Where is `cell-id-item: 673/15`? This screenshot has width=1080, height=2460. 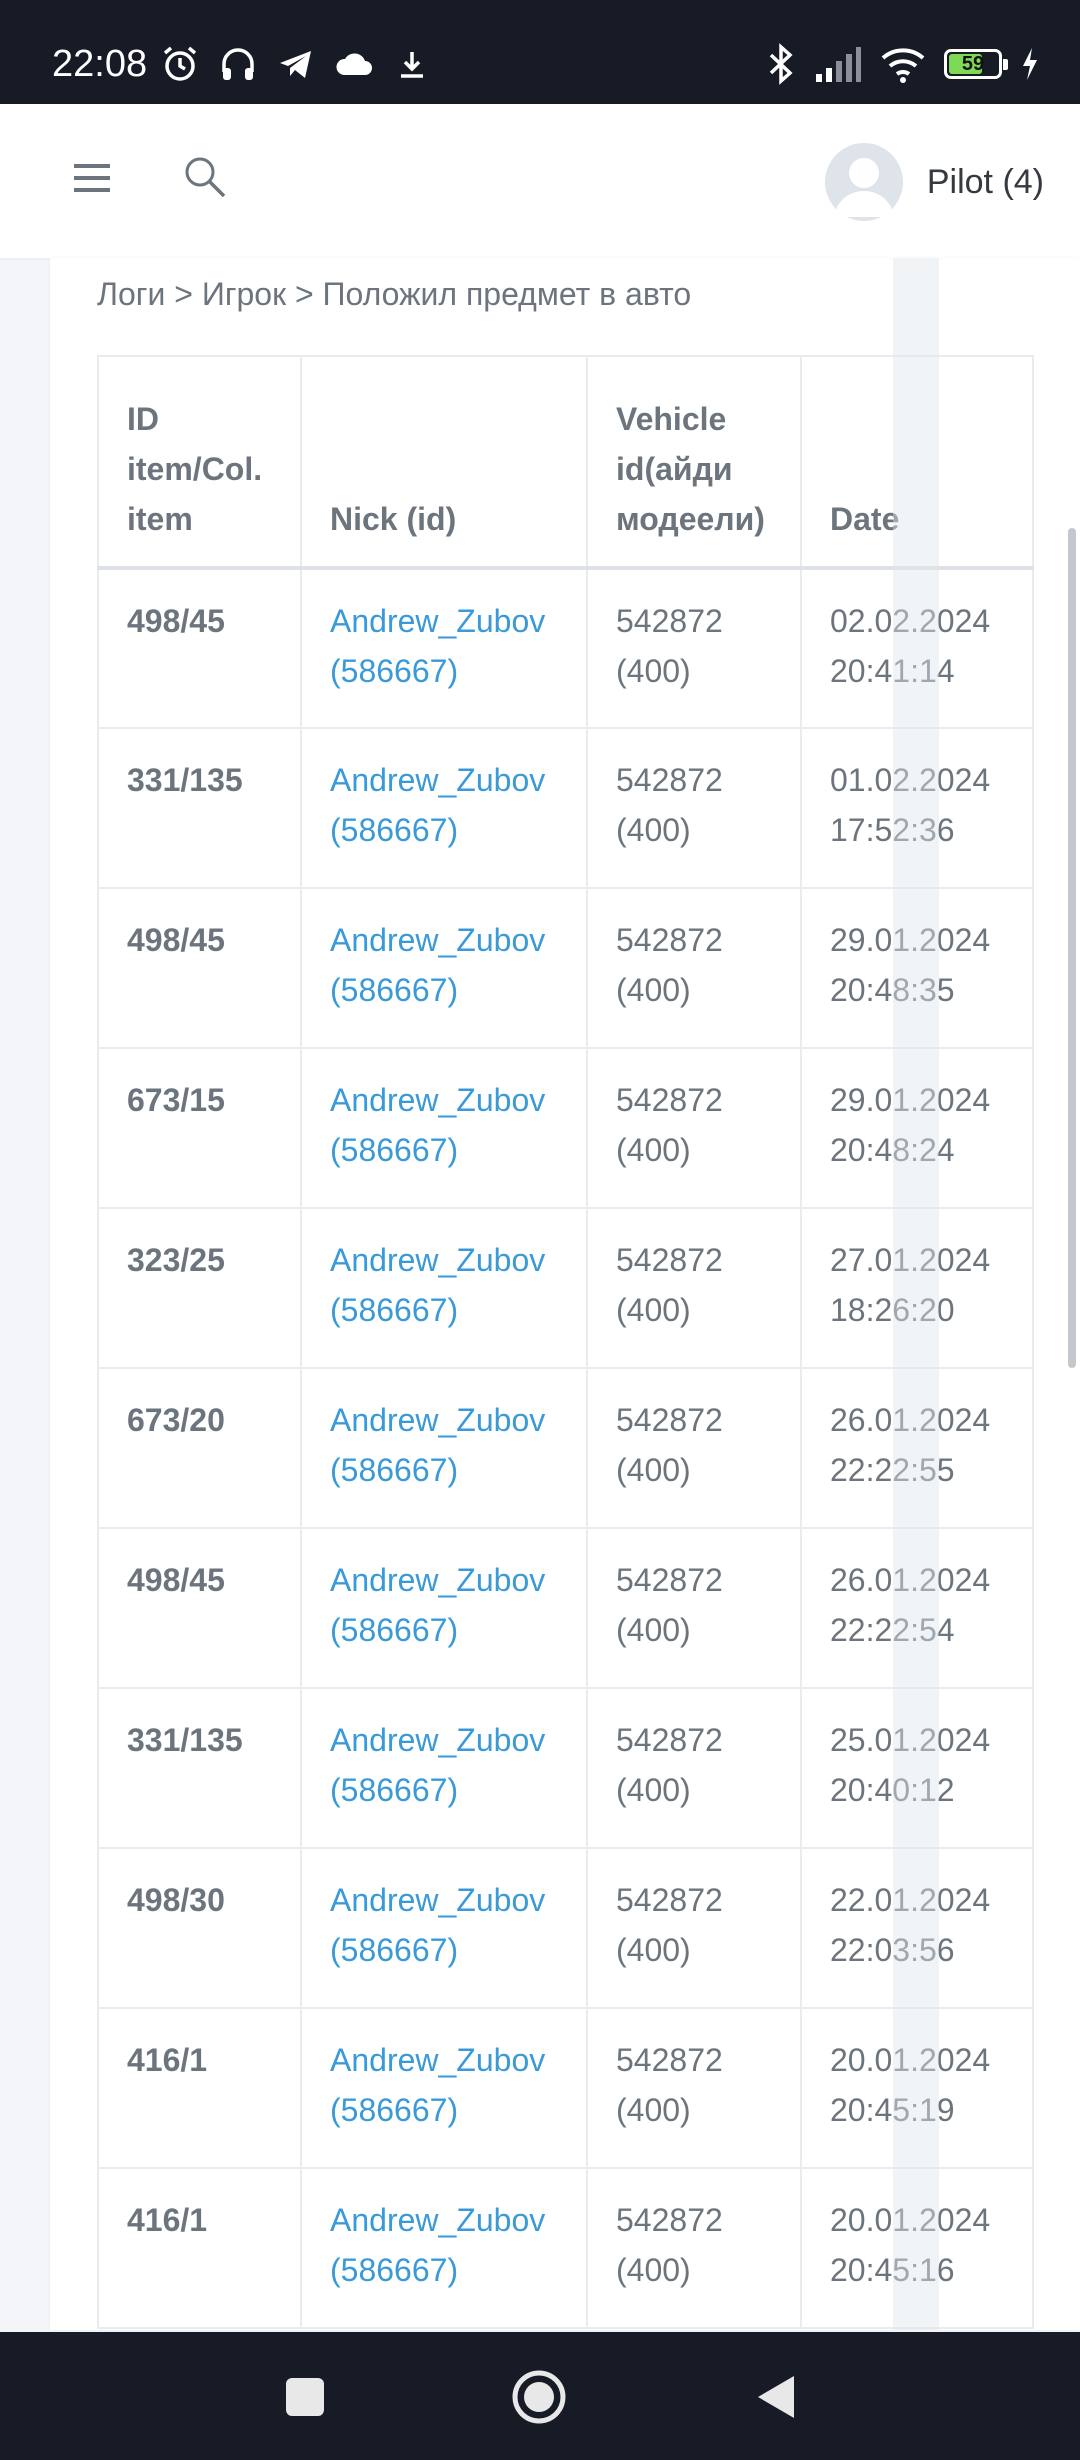
cell-id-item: 673/15 is located at coordinates (199, 1128).